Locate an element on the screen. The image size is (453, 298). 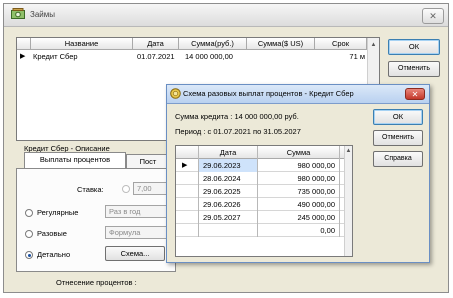
rate-indicator-radio is located at coordinates (126, 189).